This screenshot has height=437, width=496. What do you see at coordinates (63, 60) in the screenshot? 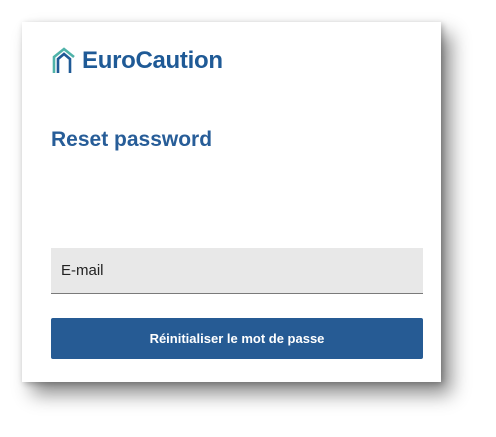
I see `house-outline-icon` at bounding box center [63, 60].